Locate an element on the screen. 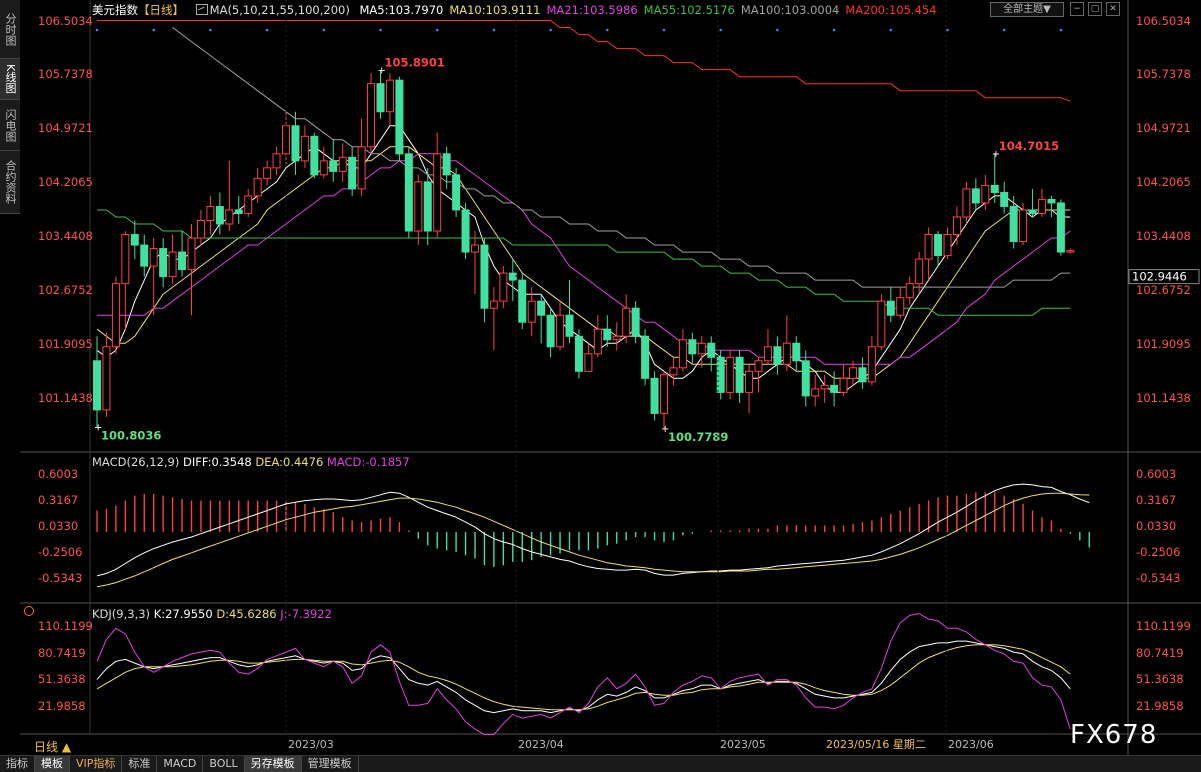 The width and height of the screenshot is (1201, 772). price-tick-left: 103.4408 is located at coordinates (65, 236).